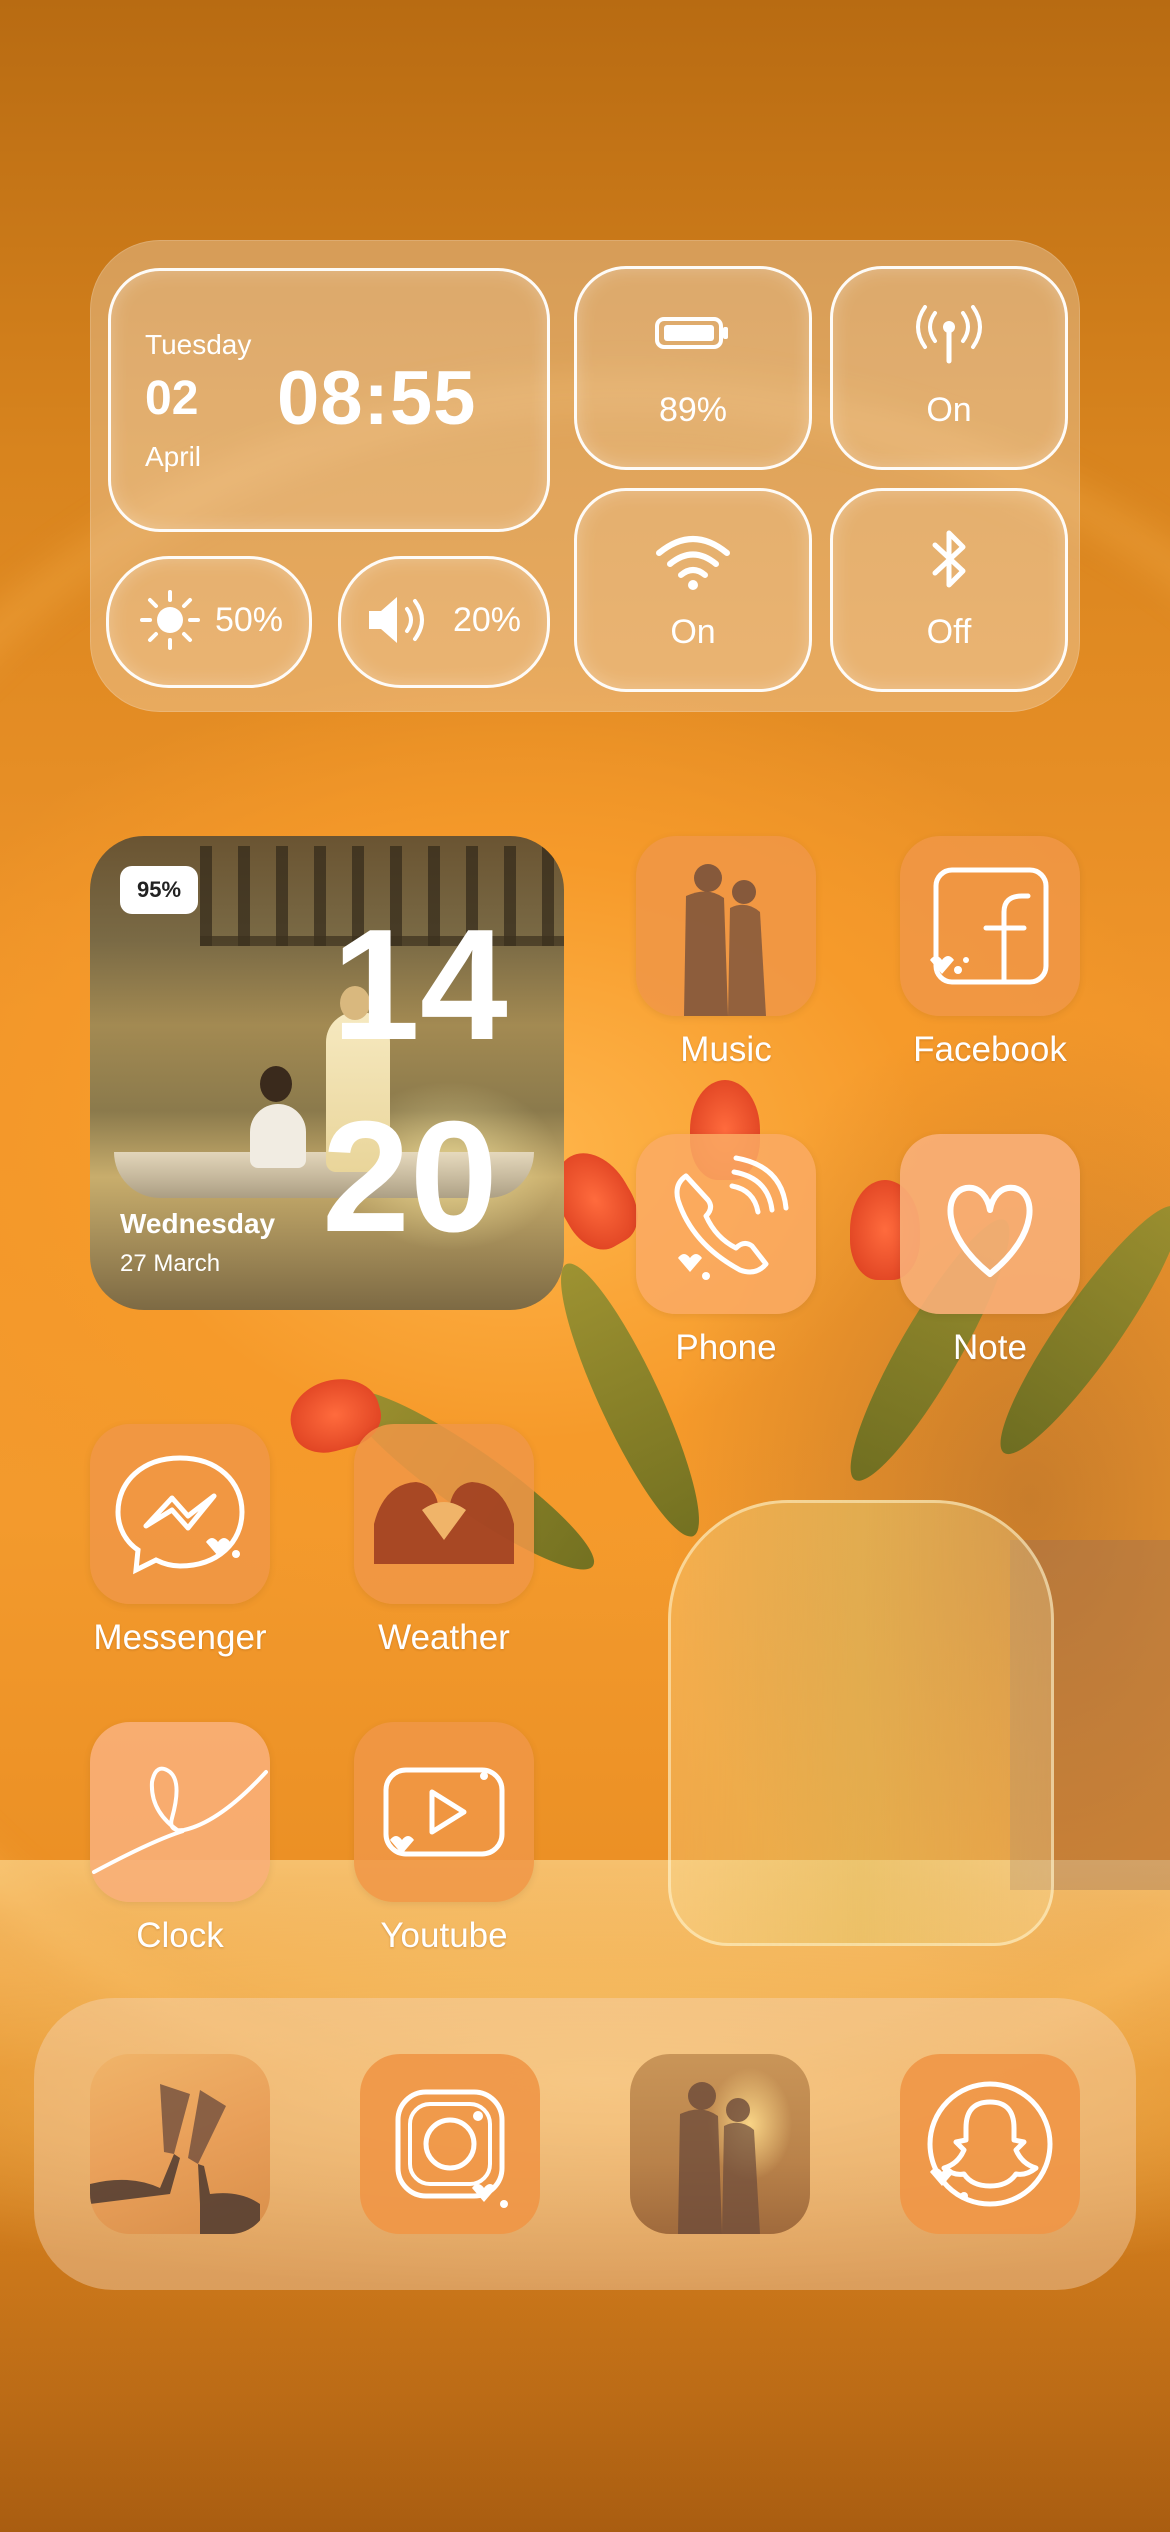  I want to click on app-label-clock: Clock, so click(180, 1935).